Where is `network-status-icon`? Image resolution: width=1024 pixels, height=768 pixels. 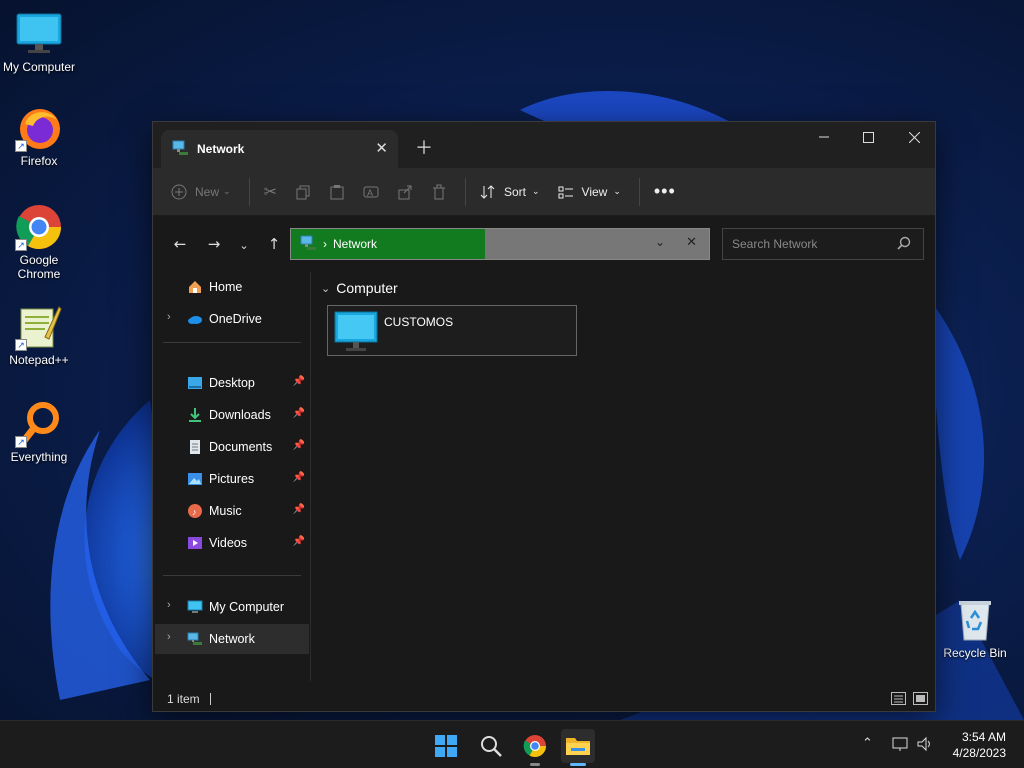
network-status-icon is located at coordinates (901, 746).